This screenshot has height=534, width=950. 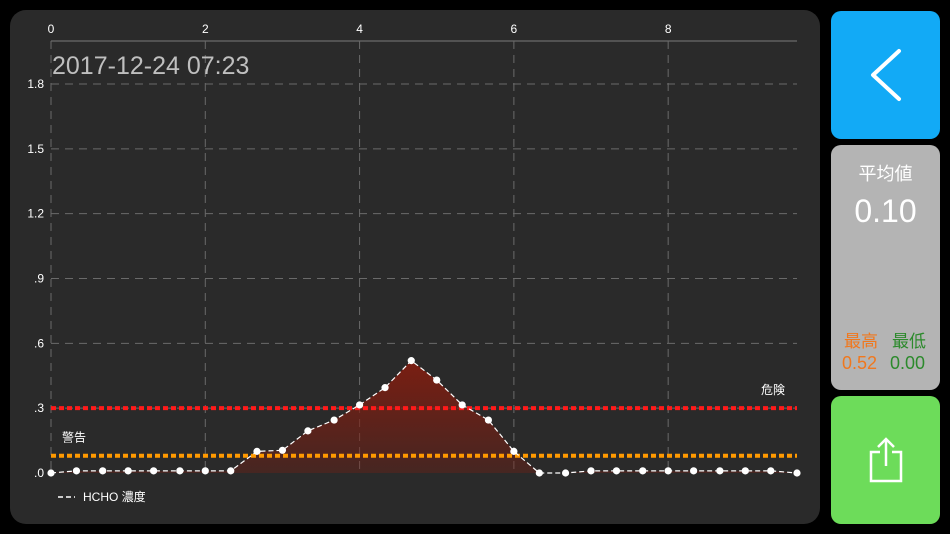 What do you see at coordinates (51, 29) in the screenshot?
I see `x-tick-label: 0` at bounding box center [51, 29].